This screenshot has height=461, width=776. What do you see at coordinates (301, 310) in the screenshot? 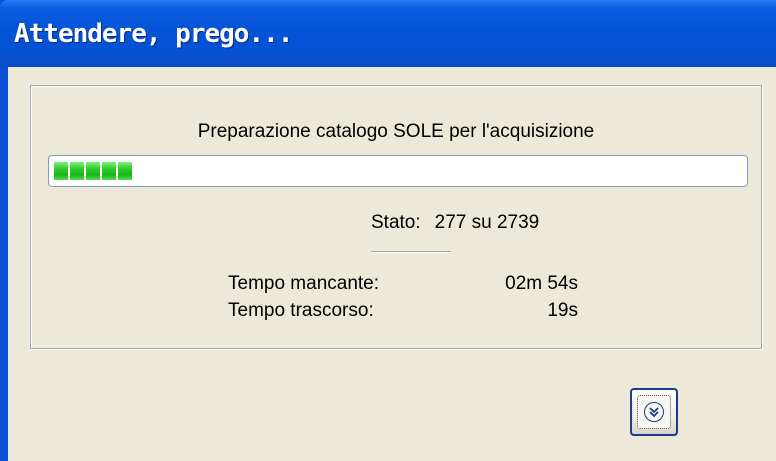
I see `time-elapsed-label: Tempo trascorso:` at bounding box center [301, 310].